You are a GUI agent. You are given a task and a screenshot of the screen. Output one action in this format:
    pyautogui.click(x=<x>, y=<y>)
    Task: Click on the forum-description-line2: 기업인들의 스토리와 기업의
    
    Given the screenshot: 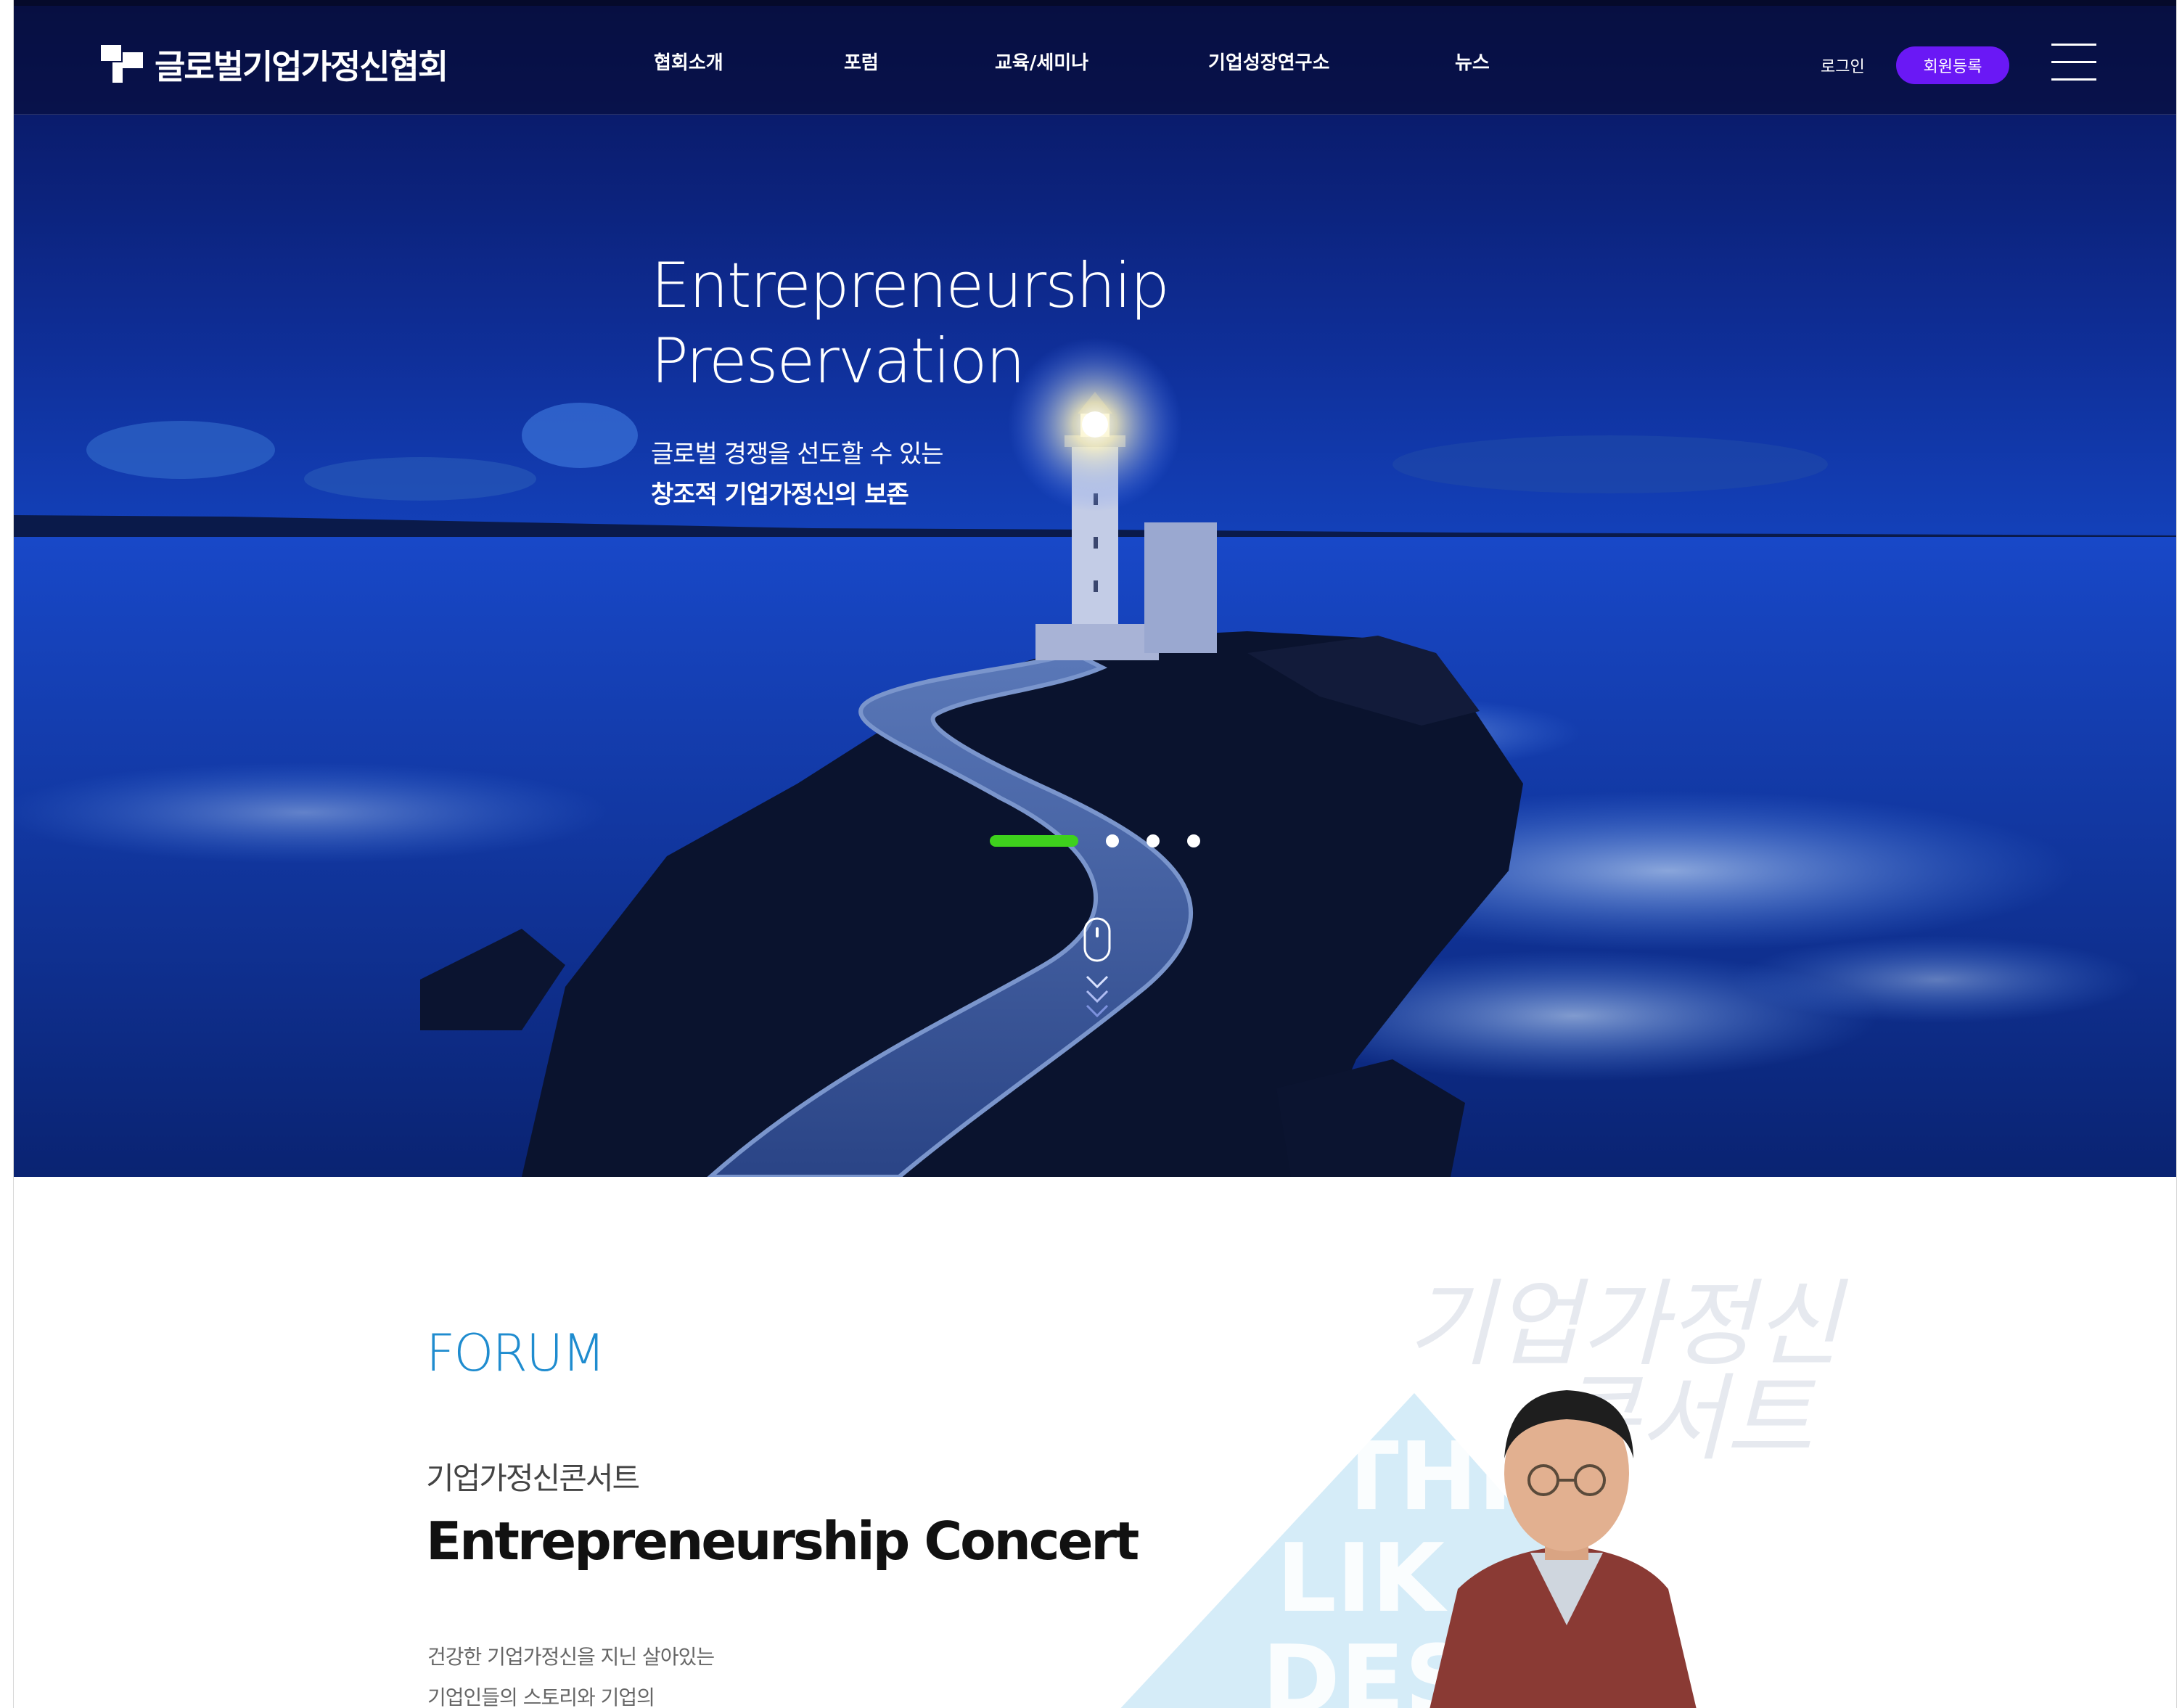 What is the action you would take?
    pyautogui.click(x=541, y=1697)
    